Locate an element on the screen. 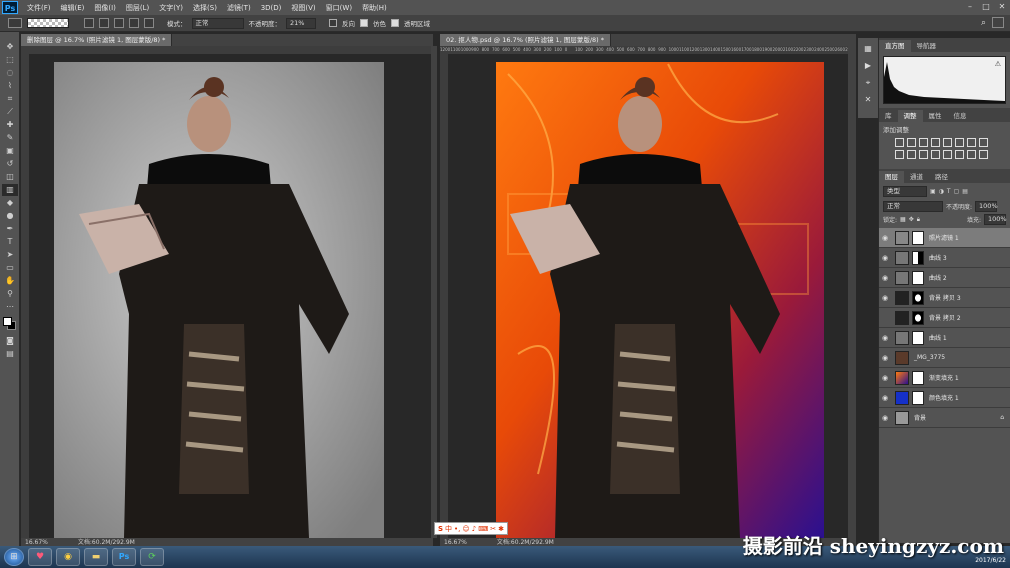 This screenshot has height=568, width=1010. eraser-tool-icon: ◫ is located at coordinates (10, 177).